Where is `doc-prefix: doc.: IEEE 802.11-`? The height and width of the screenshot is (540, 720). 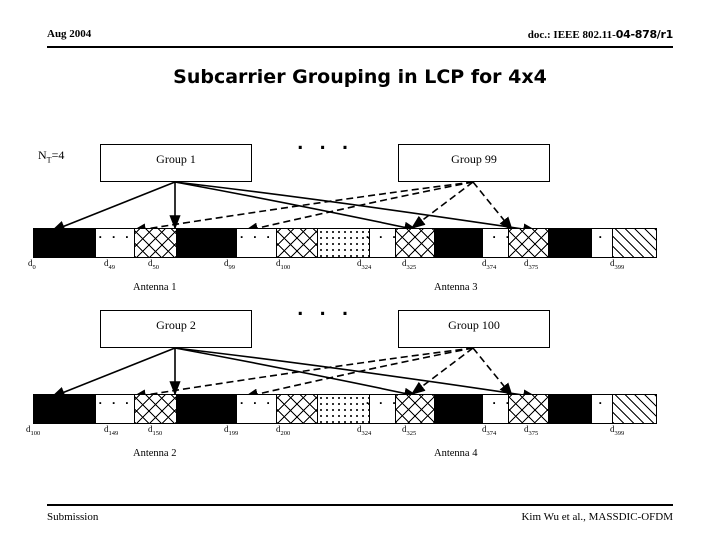 doc-prefix: doc.: IEEE 802.11- is located at coordinates (571, 35).